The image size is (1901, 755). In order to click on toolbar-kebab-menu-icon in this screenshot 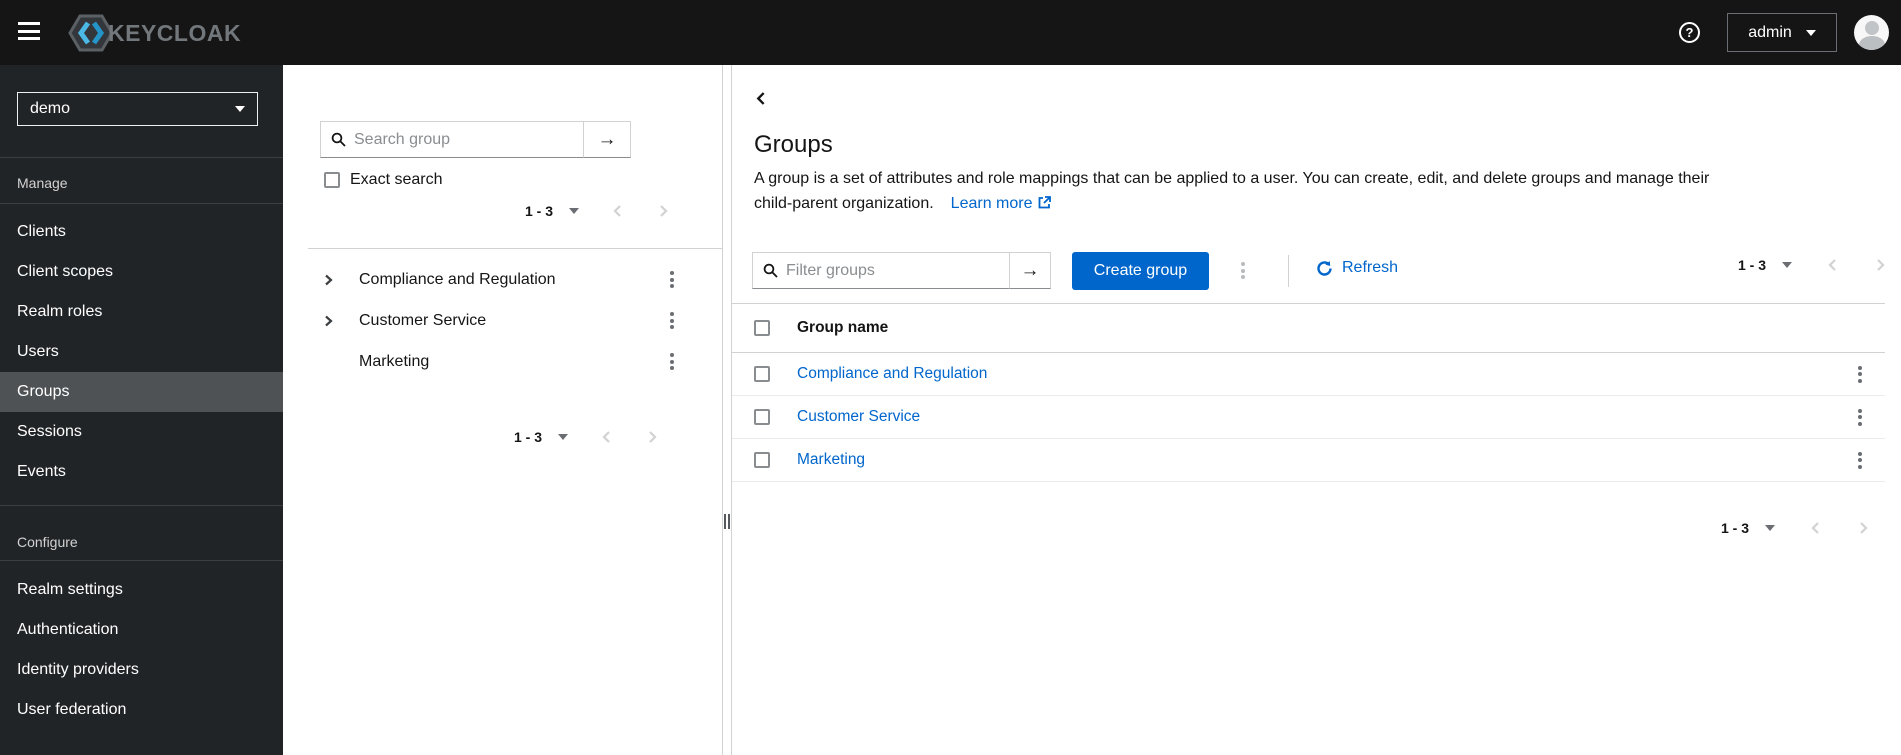, I will do `click(1243, 270)`.